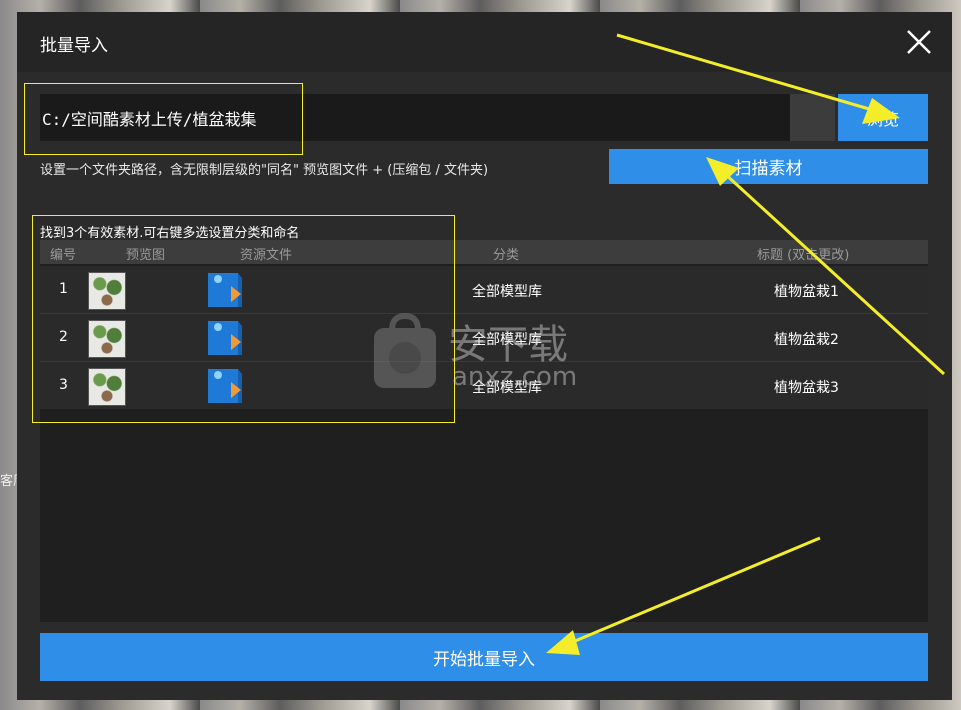 This screenshot has width=961, height=710. Describe the element at coordinates (63, 289) in the screenshot. I see `row-index: 1` at that location.